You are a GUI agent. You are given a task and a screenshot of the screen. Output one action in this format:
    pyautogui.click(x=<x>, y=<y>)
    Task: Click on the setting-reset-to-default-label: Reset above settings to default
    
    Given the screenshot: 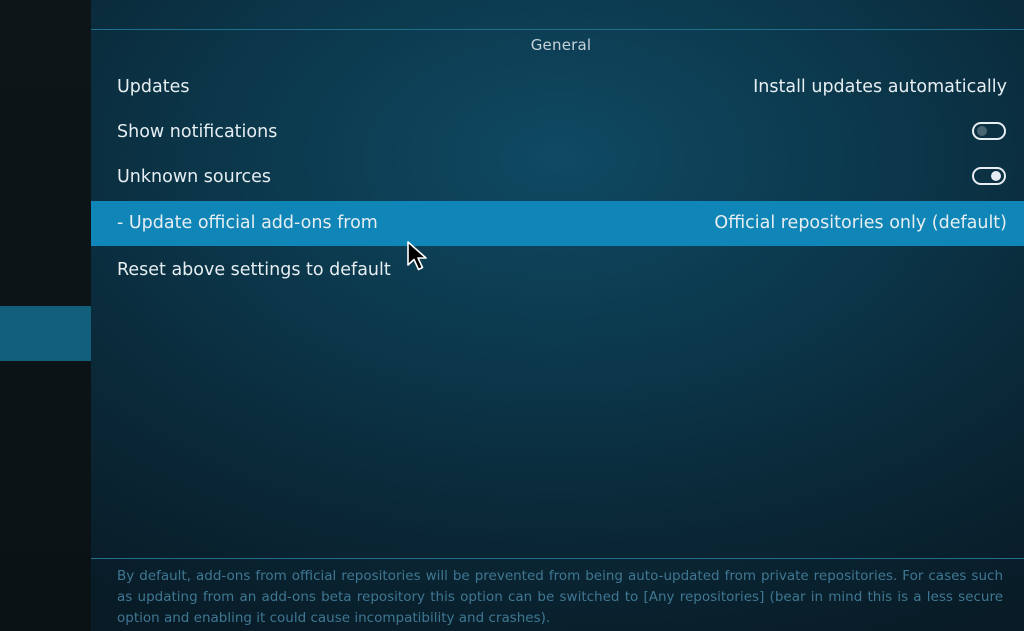 What is the action you would take?
    pyautogui.click(x=254, y=270)
    